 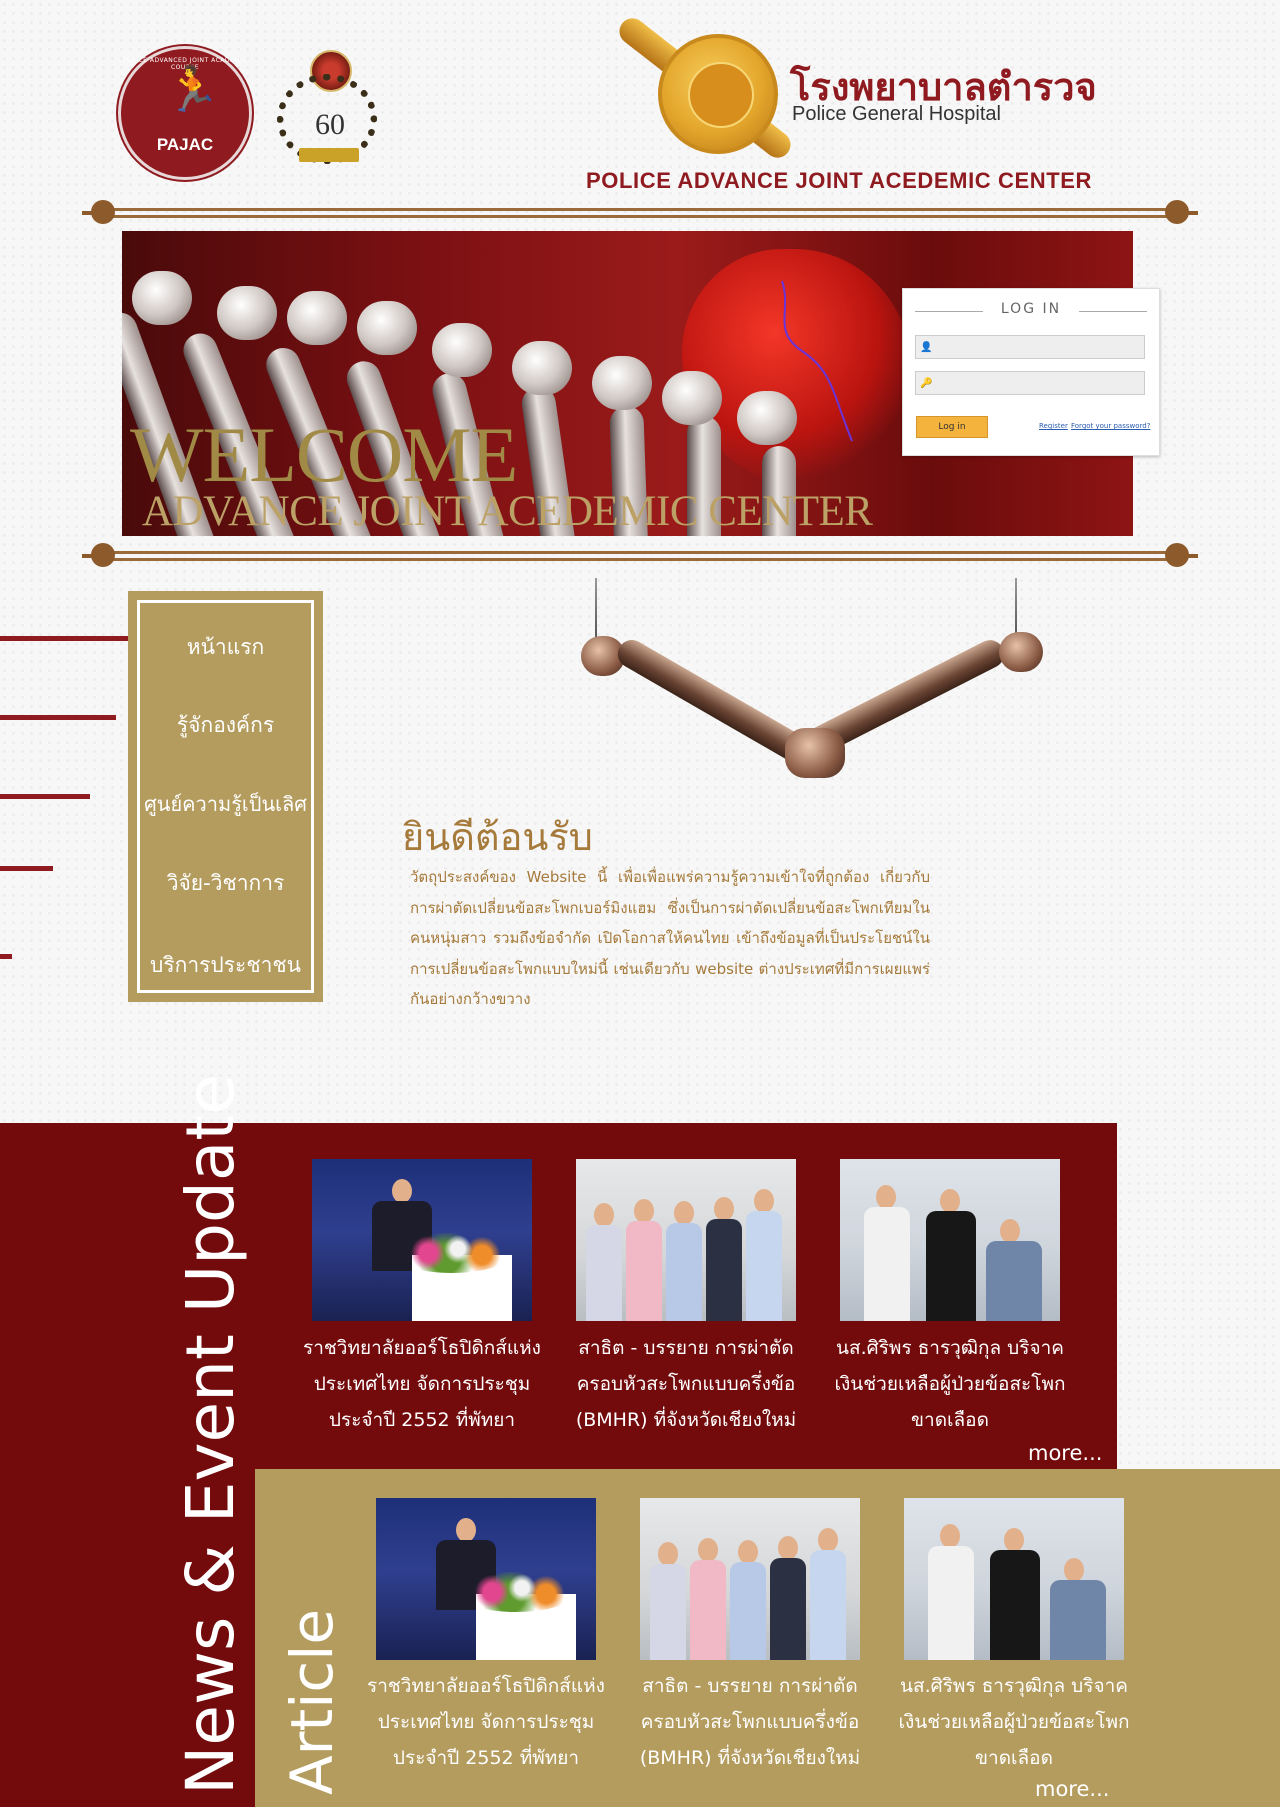 What do you see at coordinates (225, 965) in the screenshot?
I see `nav-item-public-service: บริการประชาชน` at bounding box center [225, 965].